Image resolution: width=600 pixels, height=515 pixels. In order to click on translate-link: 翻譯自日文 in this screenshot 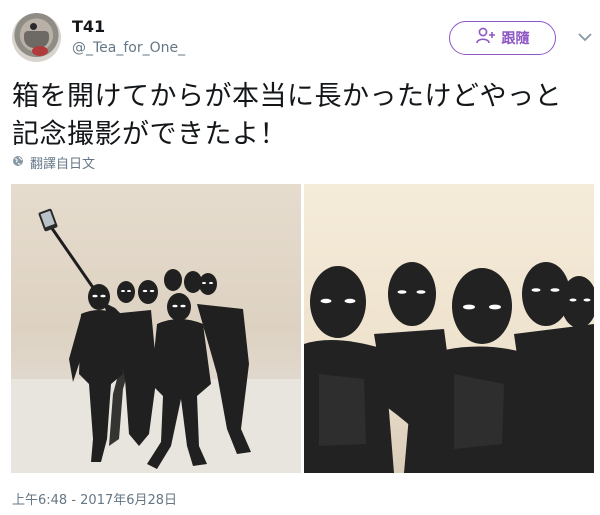, I will do `click(53, 162)`.